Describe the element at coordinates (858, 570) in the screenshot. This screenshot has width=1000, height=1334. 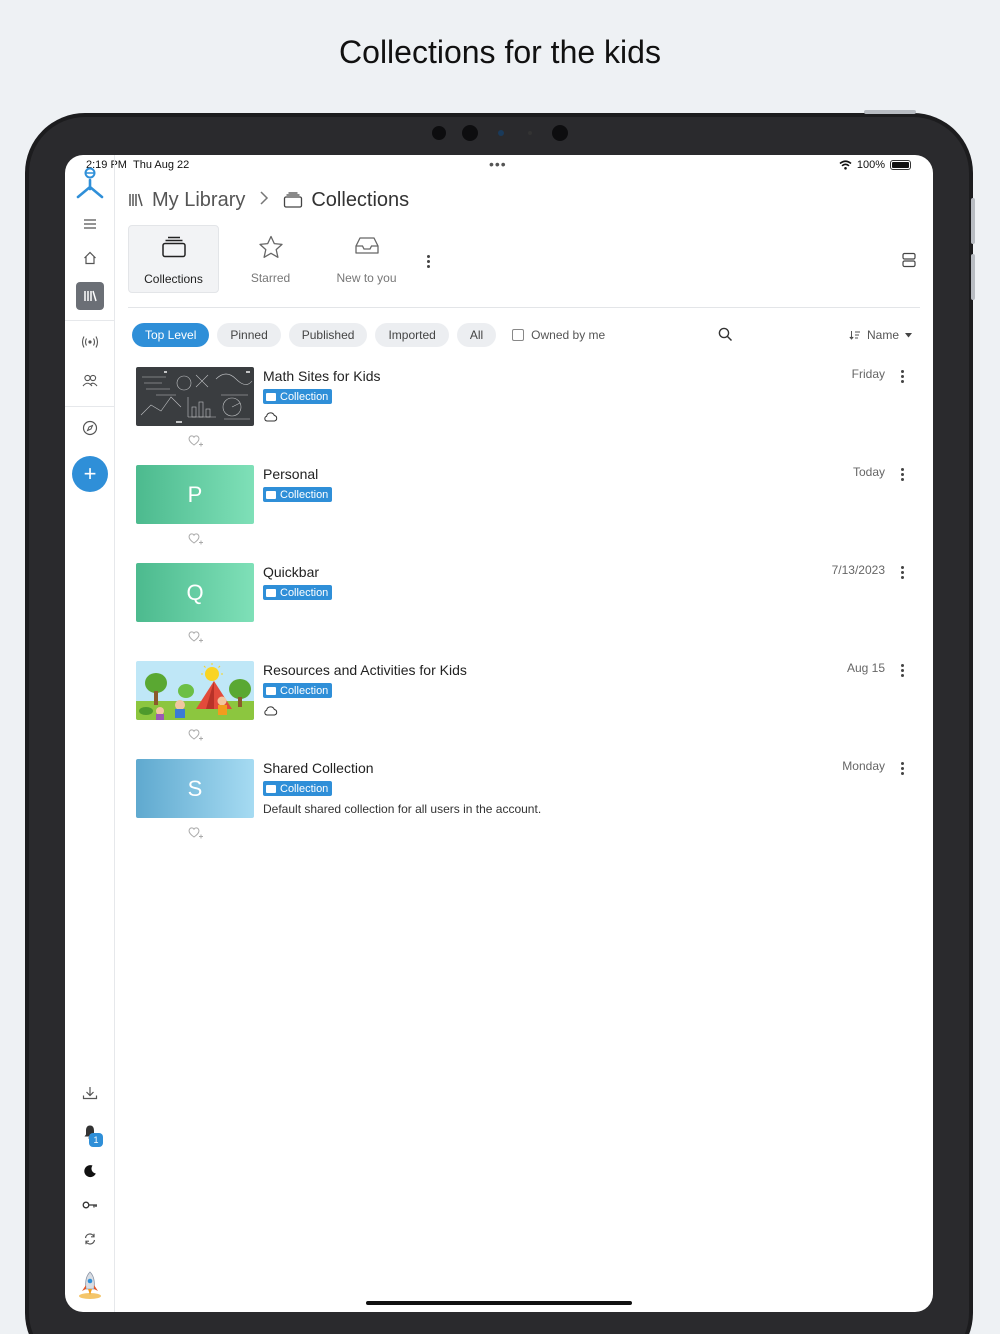
I see `item-date: 7/13/2023` at that location.